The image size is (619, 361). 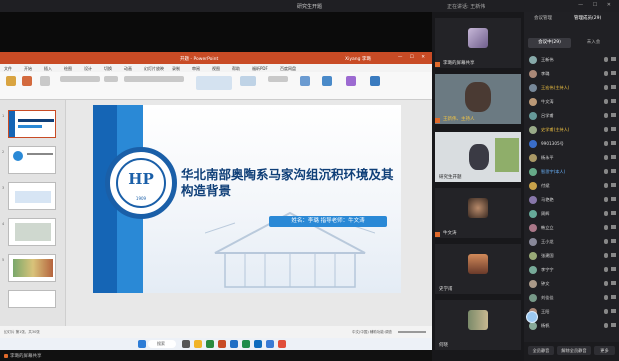 I want to click on ppt-window-controls: — ☐ ✕, so click(x=413, y=57).